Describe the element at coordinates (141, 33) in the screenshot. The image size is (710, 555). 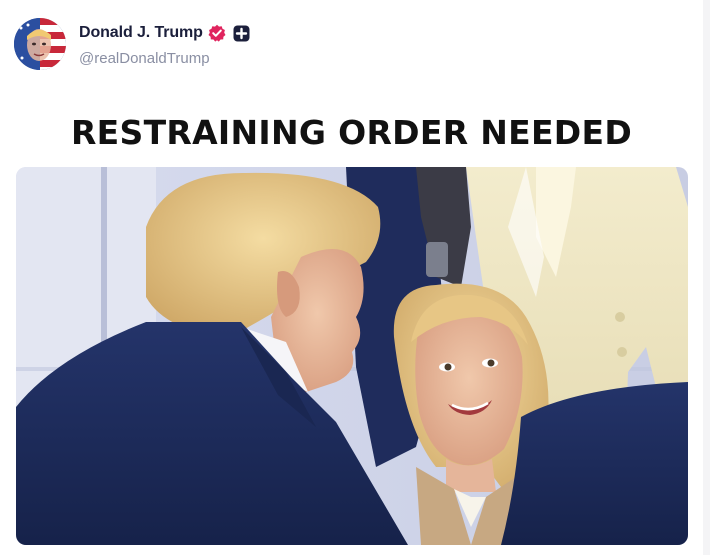
I see `author-display-name: Donald J. Trump` at that location.